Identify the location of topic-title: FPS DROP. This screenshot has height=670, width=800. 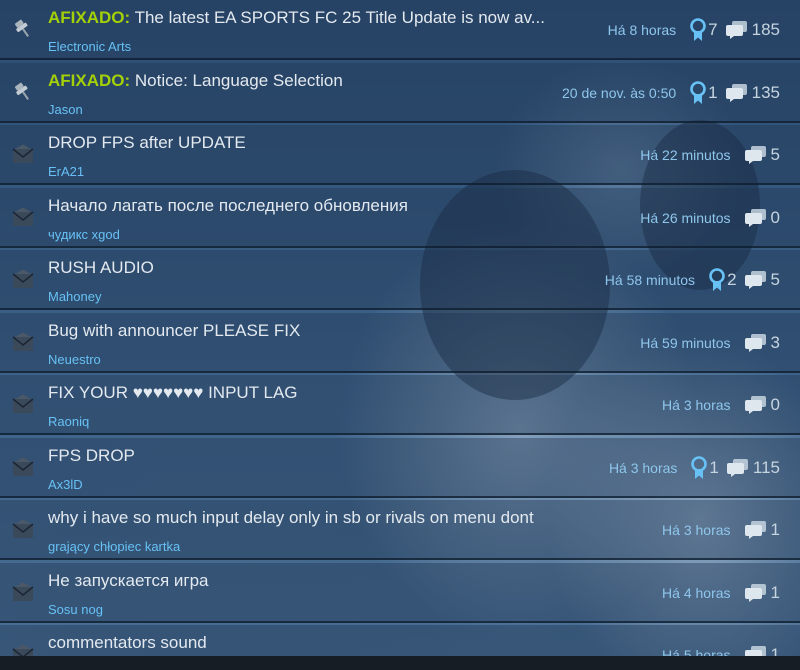
(91, 456).